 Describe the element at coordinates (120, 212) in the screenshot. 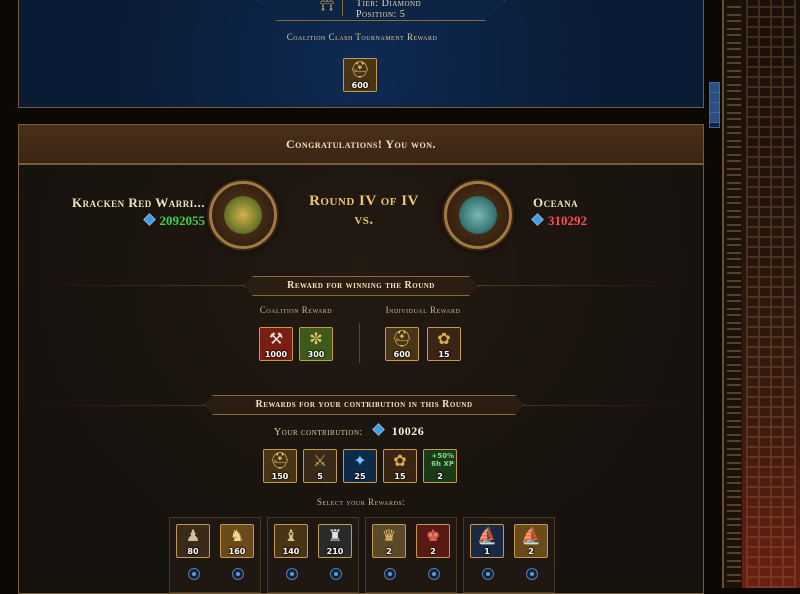

I see `left-team: Kracken Red Warri... 2092055` at that location.